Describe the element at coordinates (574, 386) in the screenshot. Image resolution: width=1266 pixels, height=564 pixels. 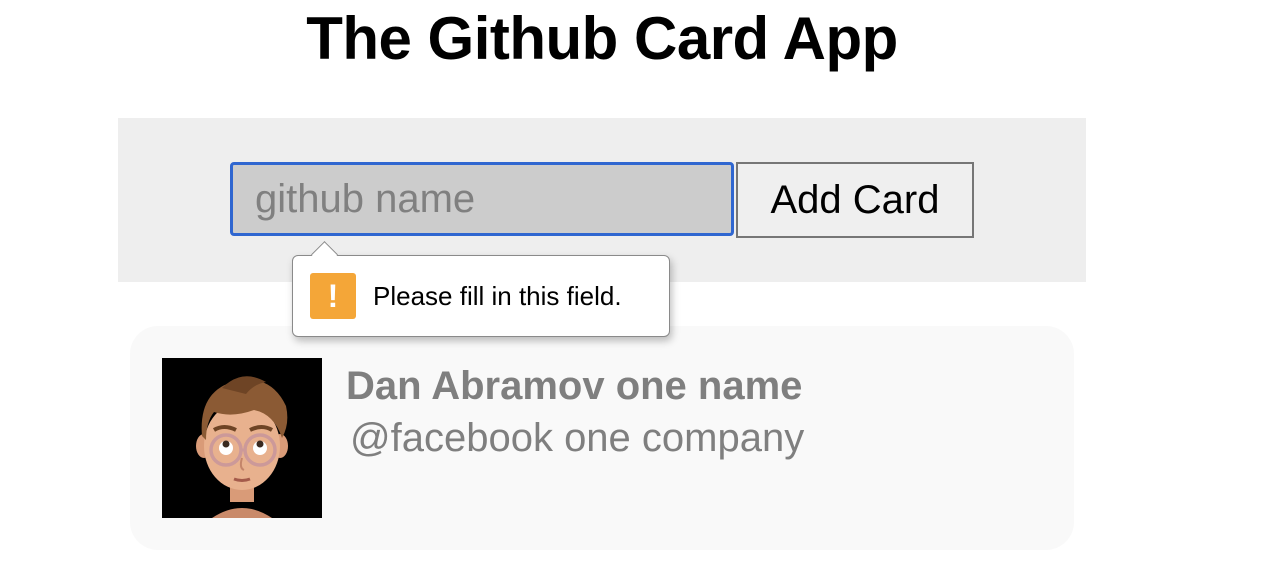
I see `card-name: Dan Abramov one name` at that location.